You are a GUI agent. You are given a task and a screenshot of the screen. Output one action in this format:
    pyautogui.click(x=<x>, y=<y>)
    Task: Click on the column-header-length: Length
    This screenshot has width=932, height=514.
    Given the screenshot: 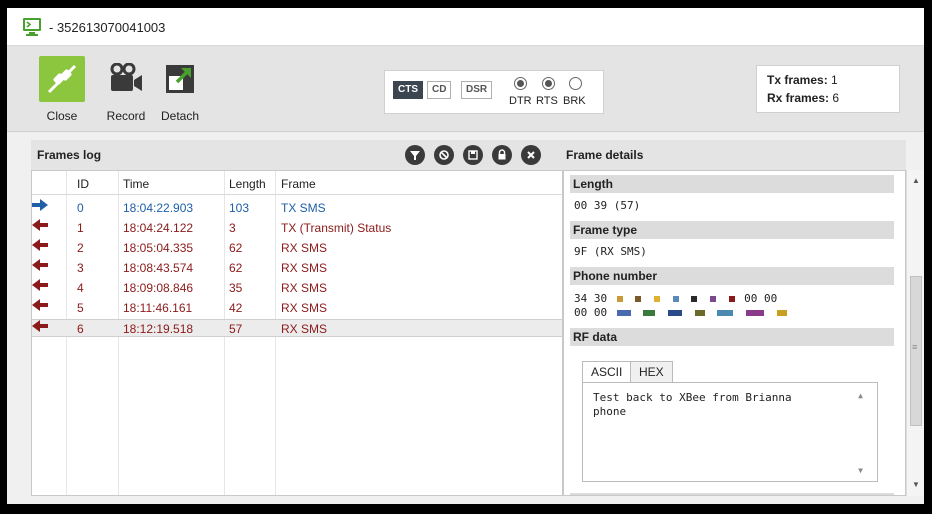 What is the action you would take?
    pyautogui.click(x=247, y=184)
    